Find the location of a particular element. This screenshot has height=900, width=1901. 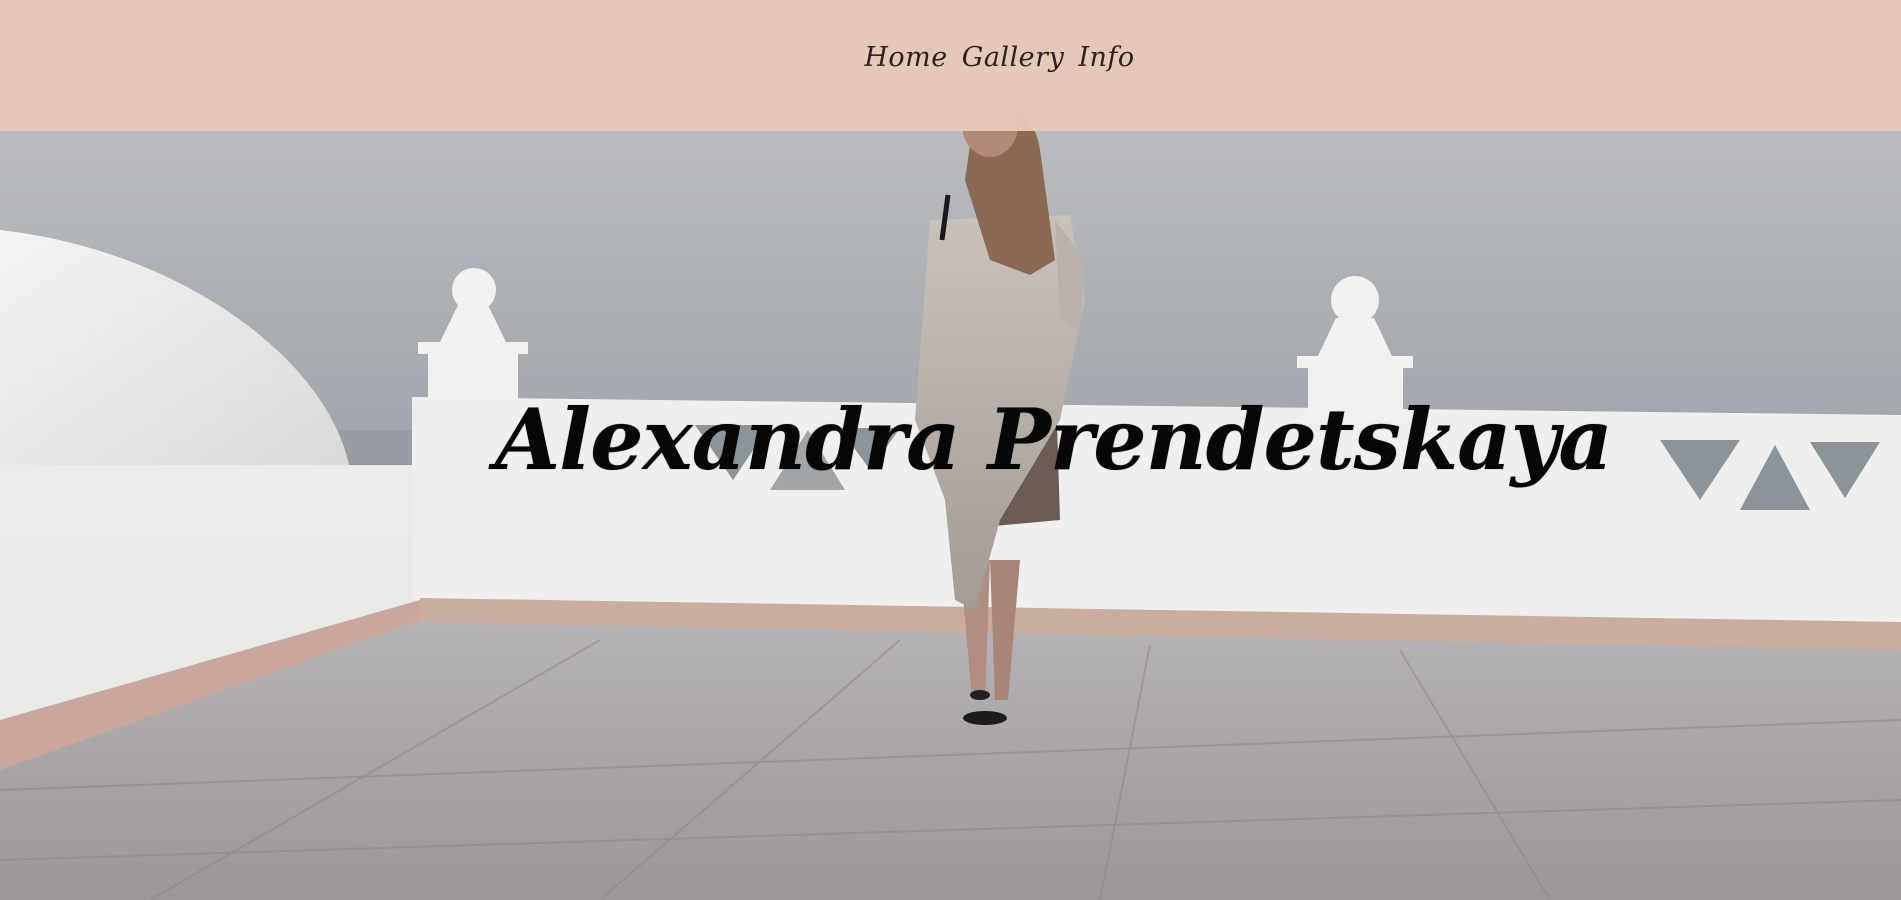

nav-item-info: Info is located at coordinates (1106, 57).